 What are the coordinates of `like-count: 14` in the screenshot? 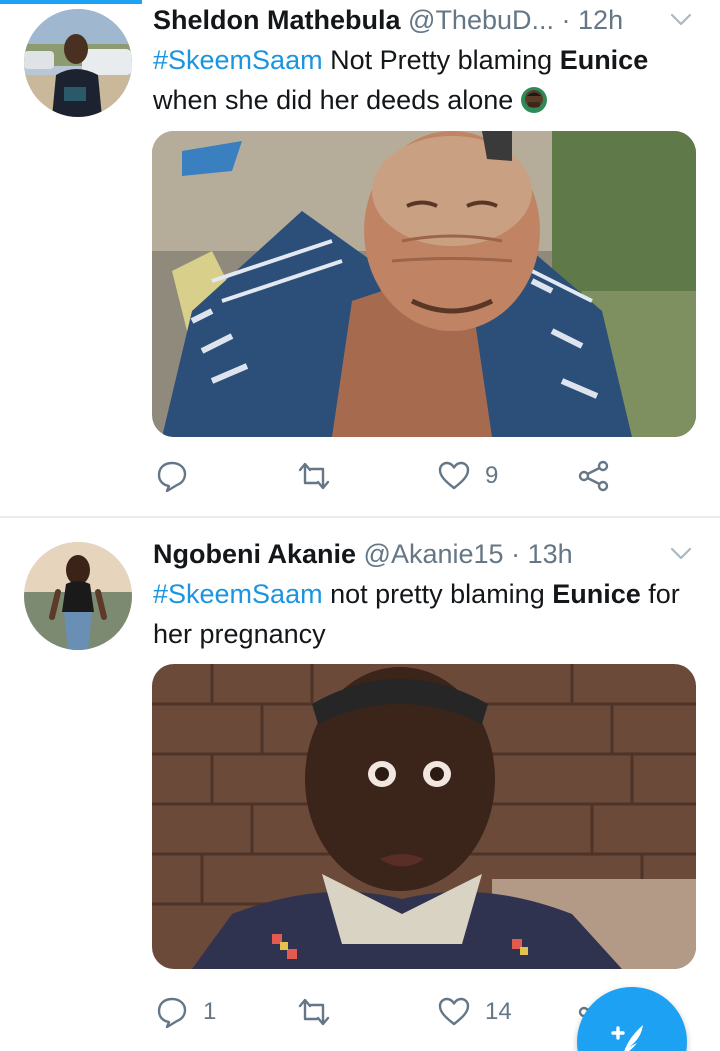 It's located at (498, 1011).